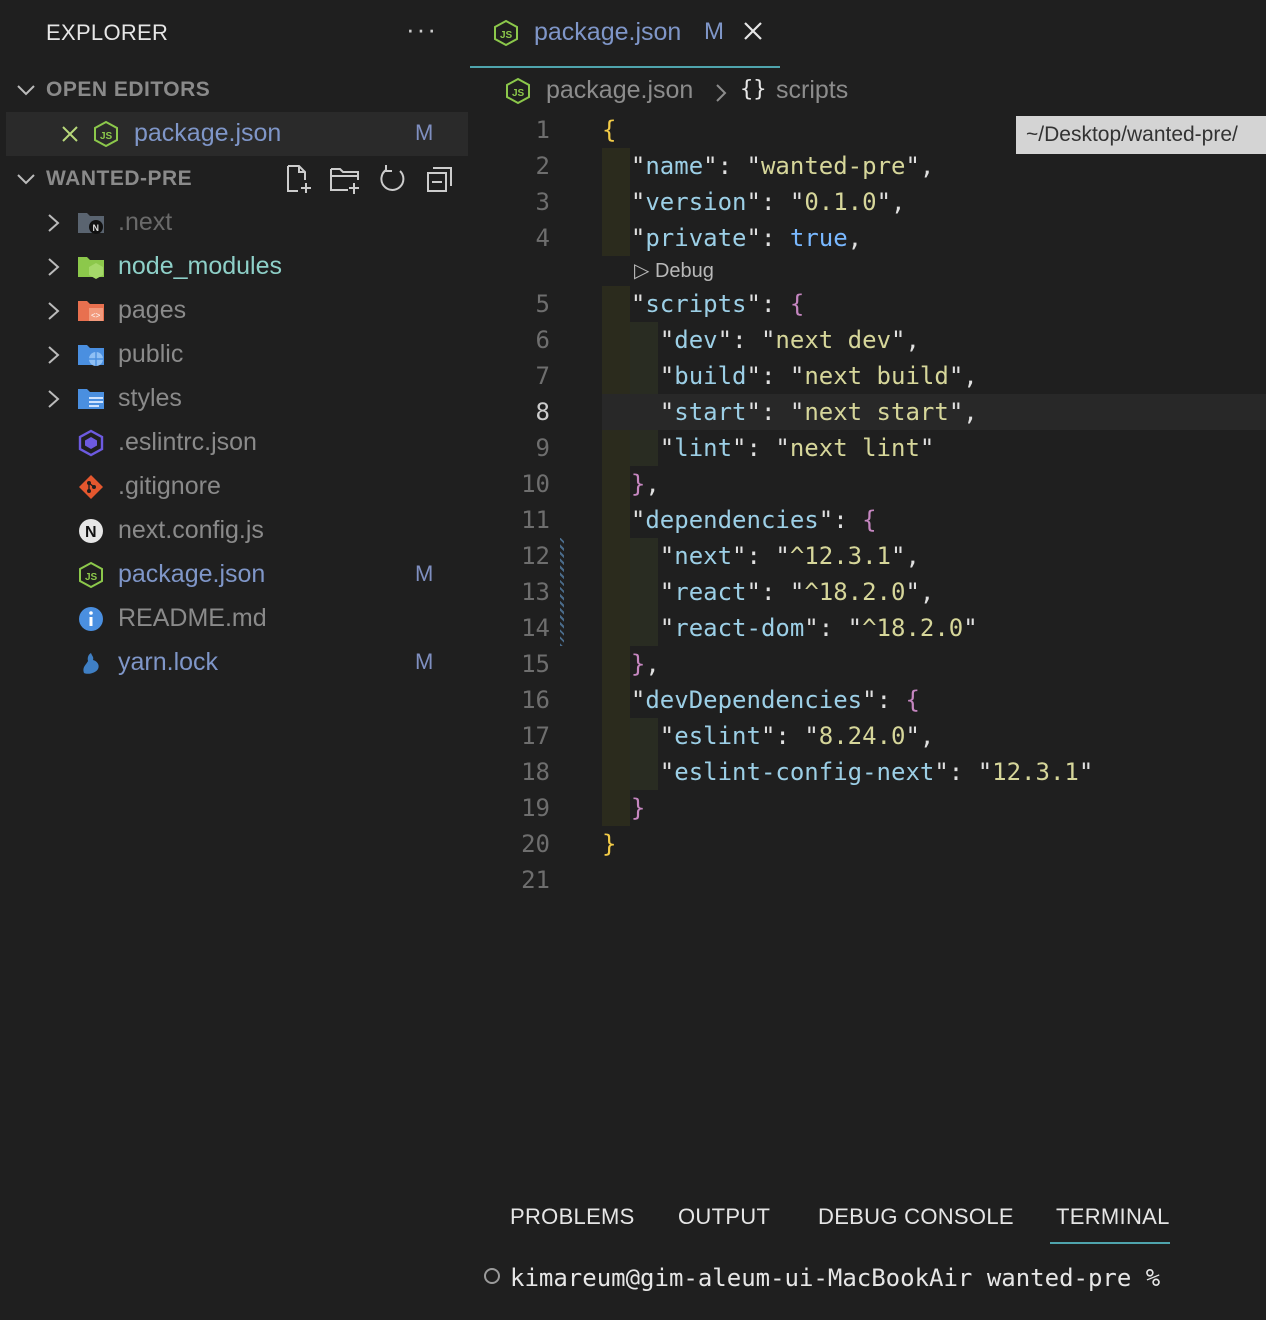  Describe the element at coordinates (535, 808) in the screenshot. I see `line-number: 19` at that location.